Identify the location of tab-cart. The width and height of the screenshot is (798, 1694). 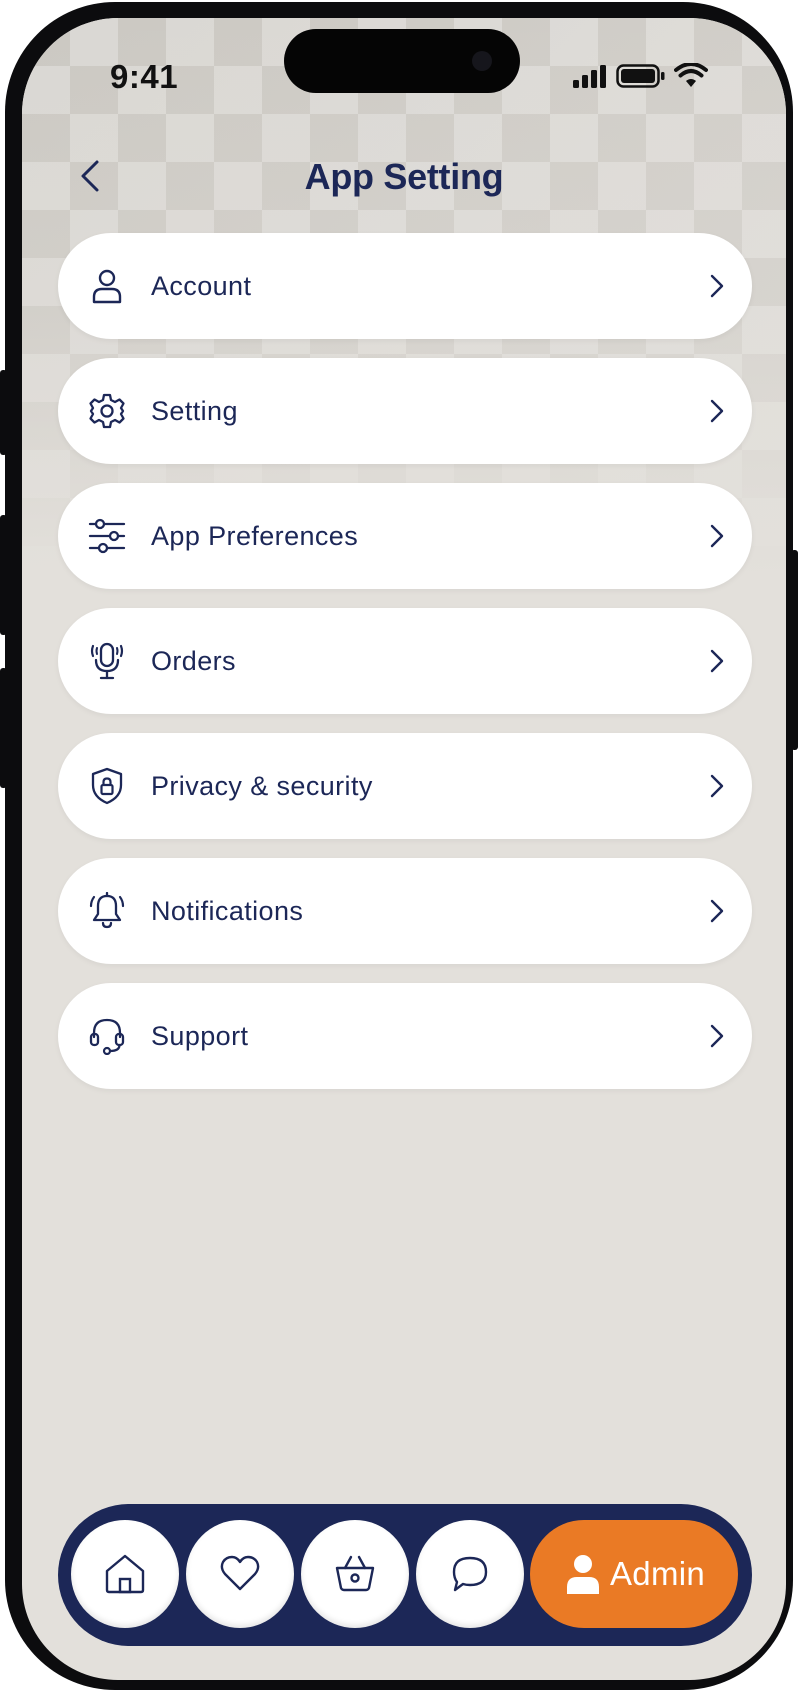
(355, 1574).